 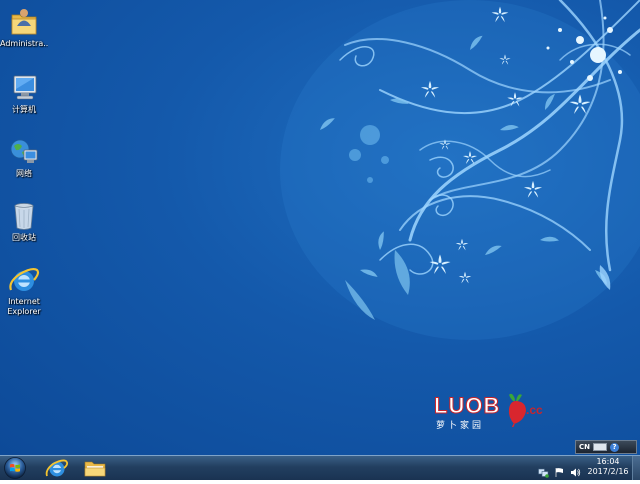 I want to click on show-desktop-button, so click(x=636, y=468).